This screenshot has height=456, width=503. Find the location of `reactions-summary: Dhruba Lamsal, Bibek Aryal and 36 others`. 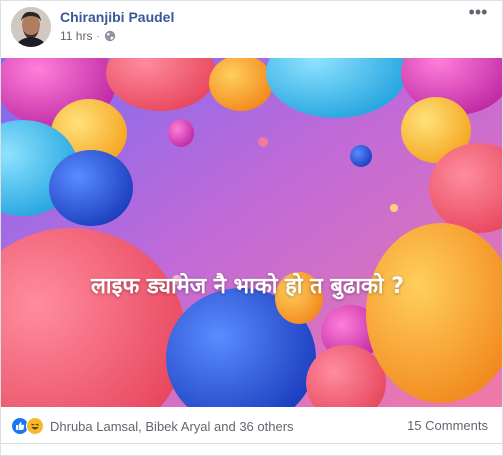

reactions-summary: Dhruba Lamsal, Bibek Aryal and 36 others is located at coordinates (152, 426).